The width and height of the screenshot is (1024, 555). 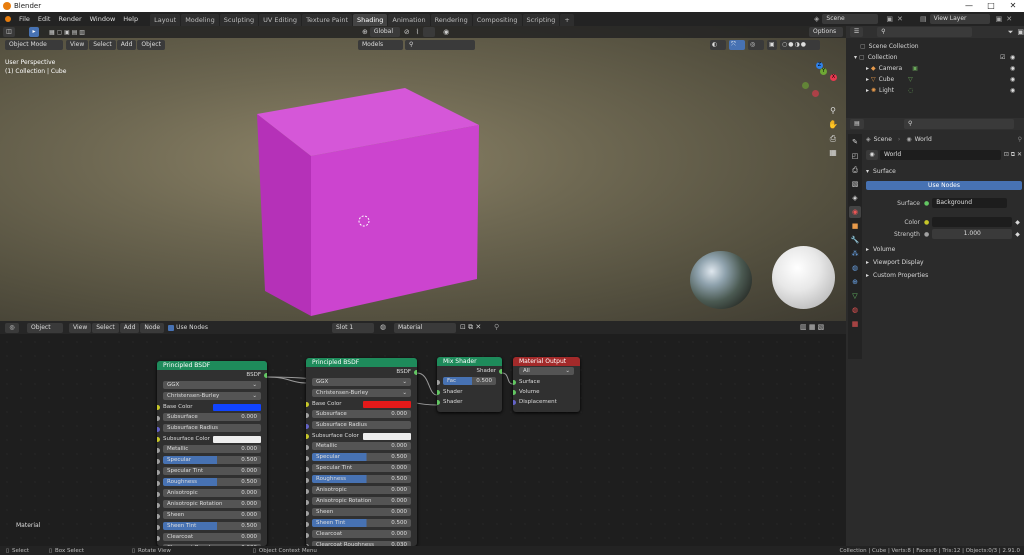 What do you see at coordinates (239, 19) in the screenshot?
I see `tab-sculpting: Sculpting` at bounding box center [239, 19].